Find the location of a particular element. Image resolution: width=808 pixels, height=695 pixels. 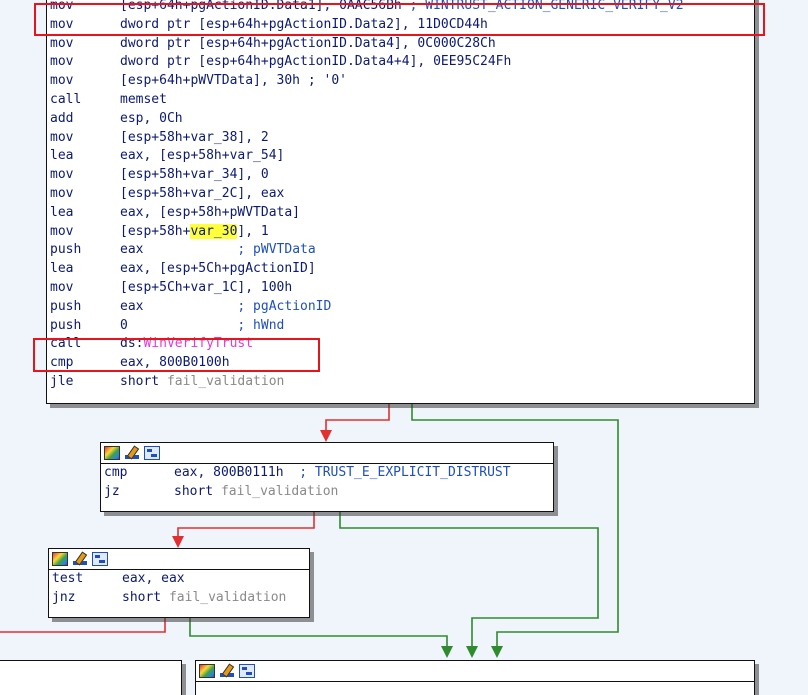

operands: eax, [esp+58h+pWVTData] is located at coordinates (210, 213).